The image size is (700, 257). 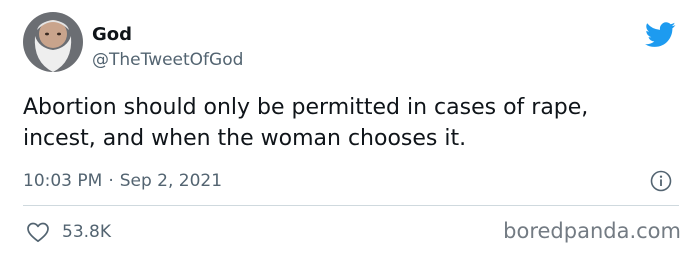 What do you see at coordinates (171, 181) in the screenshot?
I see `tweet-date: Sep 2, 2021` at bounding box center [171, 181].